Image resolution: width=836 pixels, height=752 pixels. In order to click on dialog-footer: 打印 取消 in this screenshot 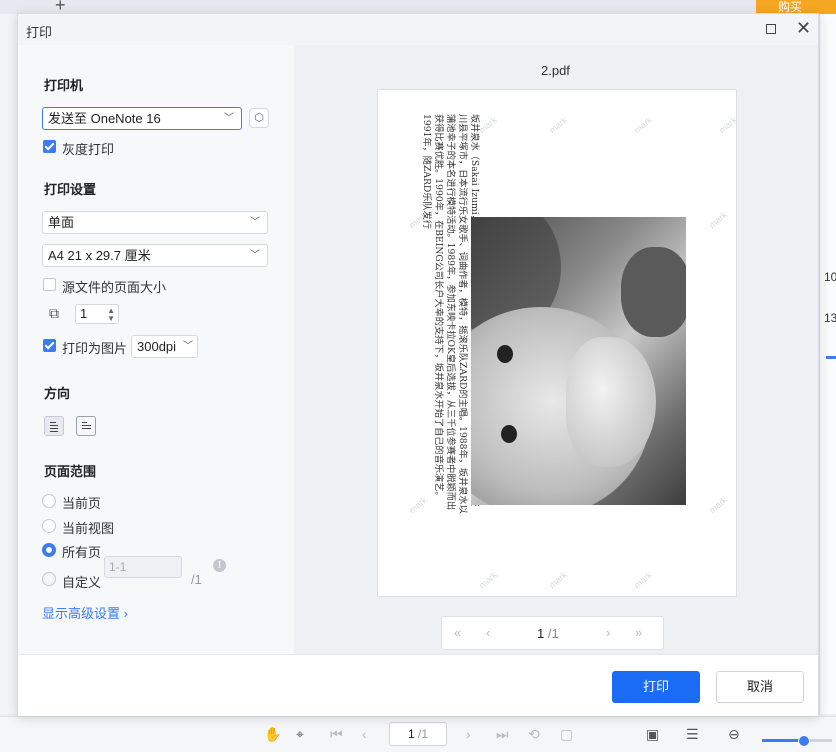, I will do `click(418, 685)`.